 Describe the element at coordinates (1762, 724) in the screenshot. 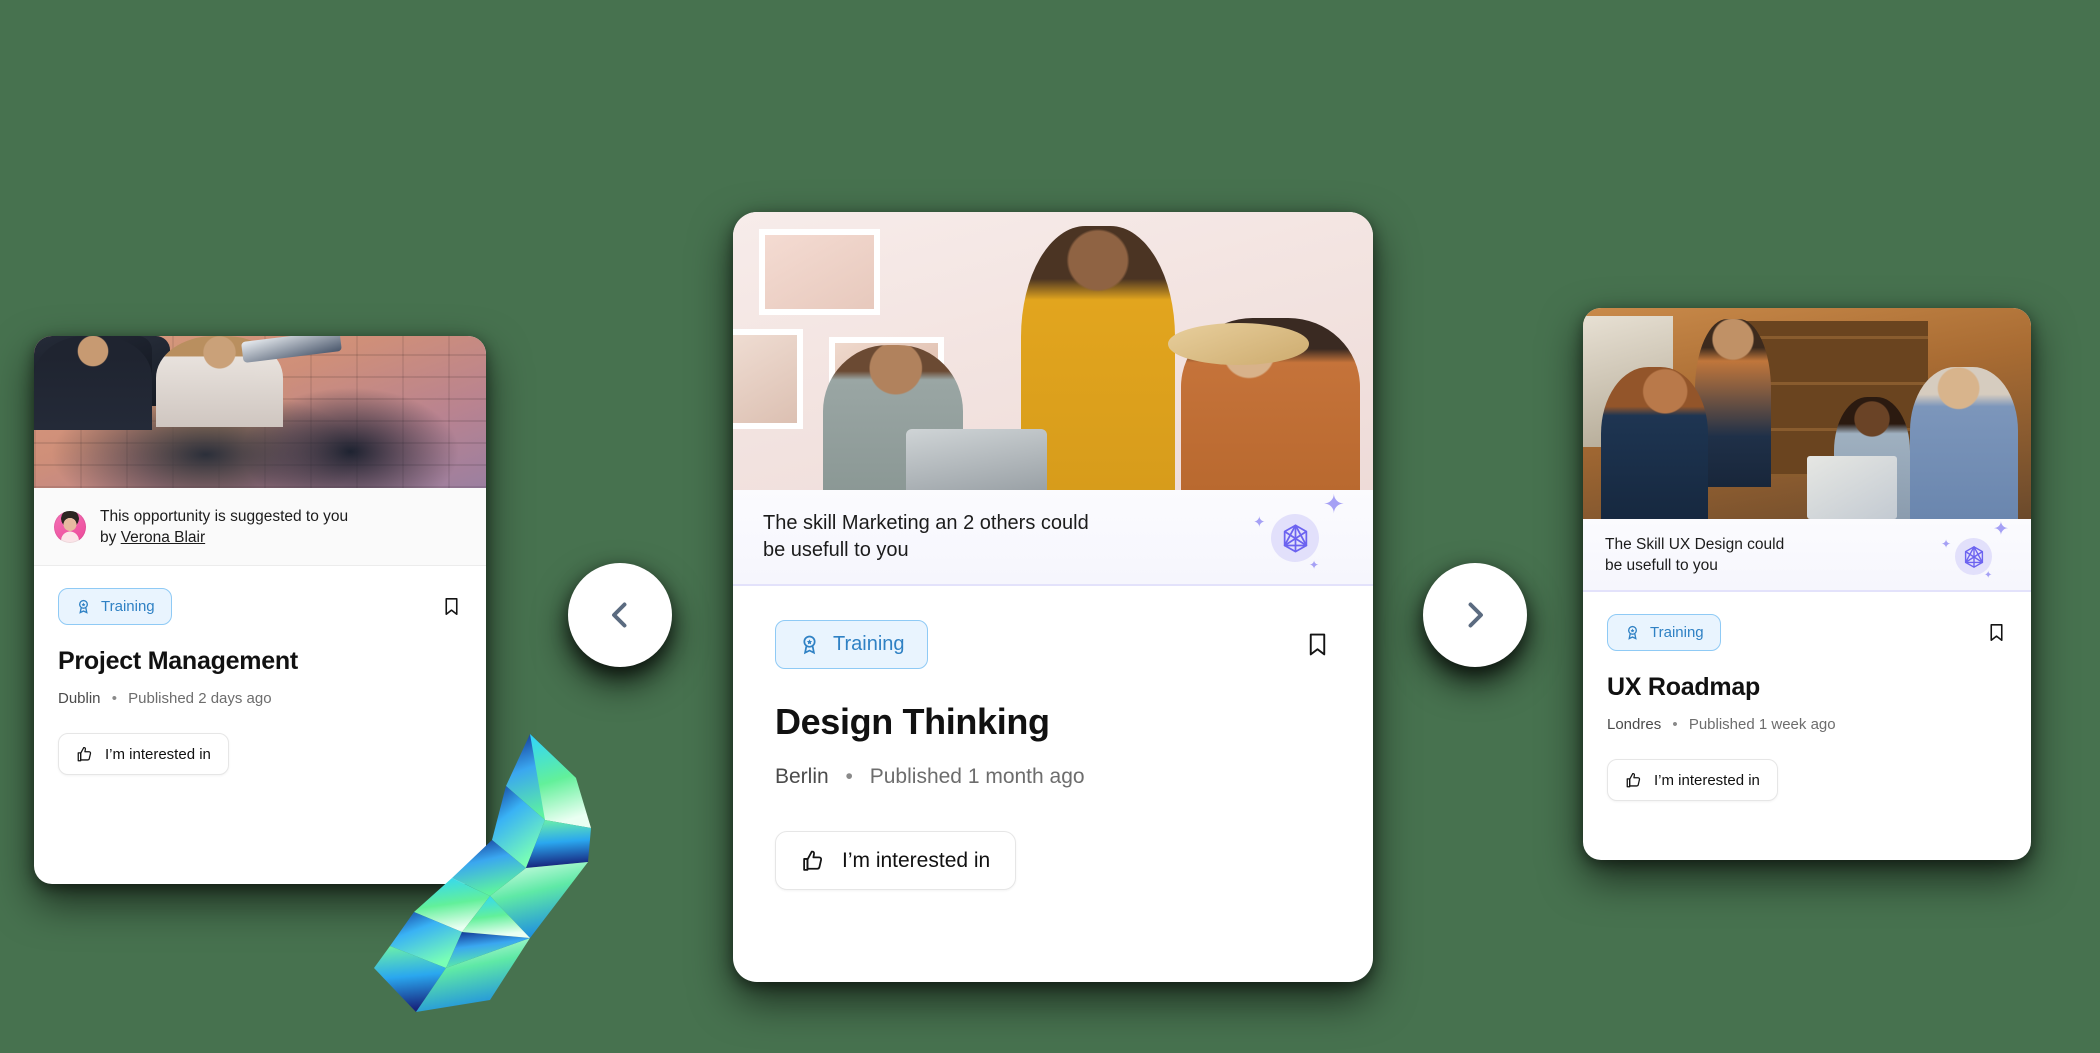

I see `card-published: Published 1 week ago` at that location.